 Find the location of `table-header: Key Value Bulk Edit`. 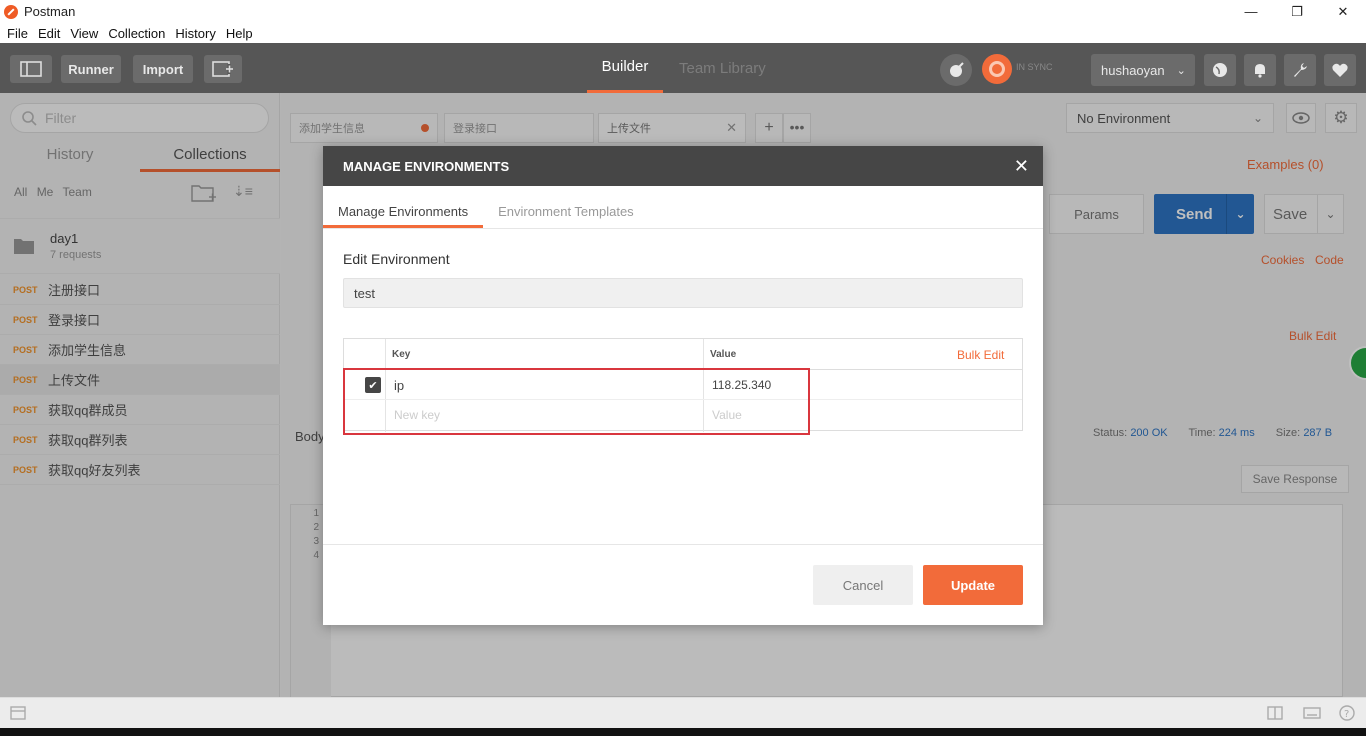

table-header: Key Value Bulk Edit is located at coordinates (683, 385).